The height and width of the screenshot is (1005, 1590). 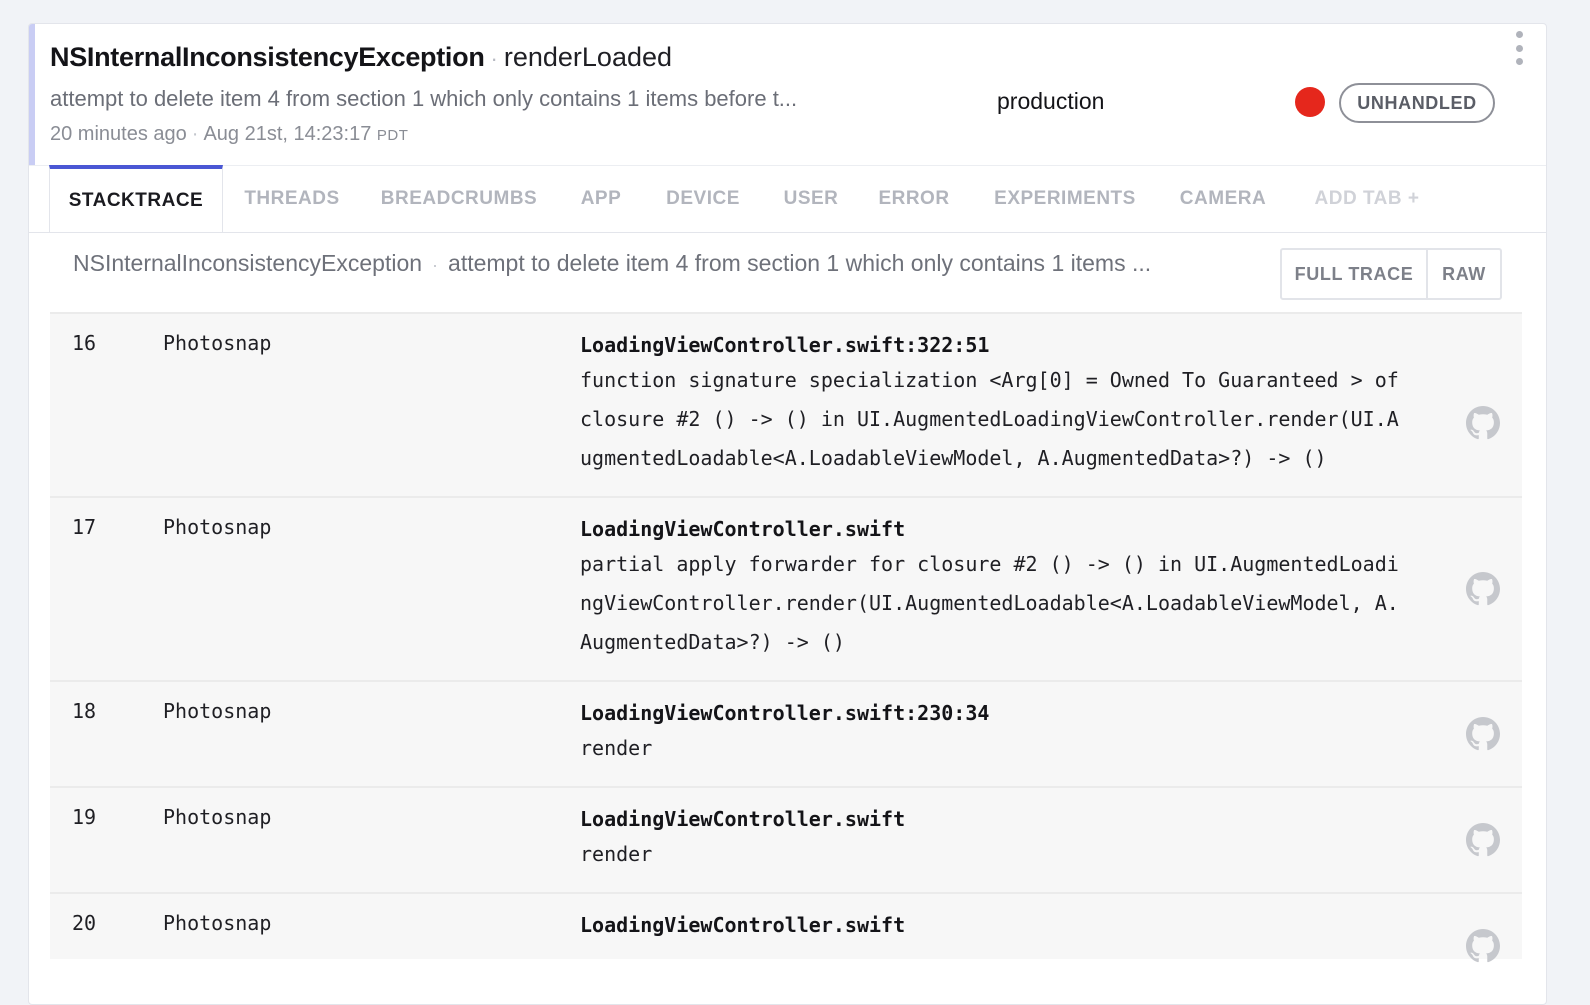 What do you see at coordinates (84, 711) in the screenshot?
I see `frame-index: 18` at bounding box center [84, 711].